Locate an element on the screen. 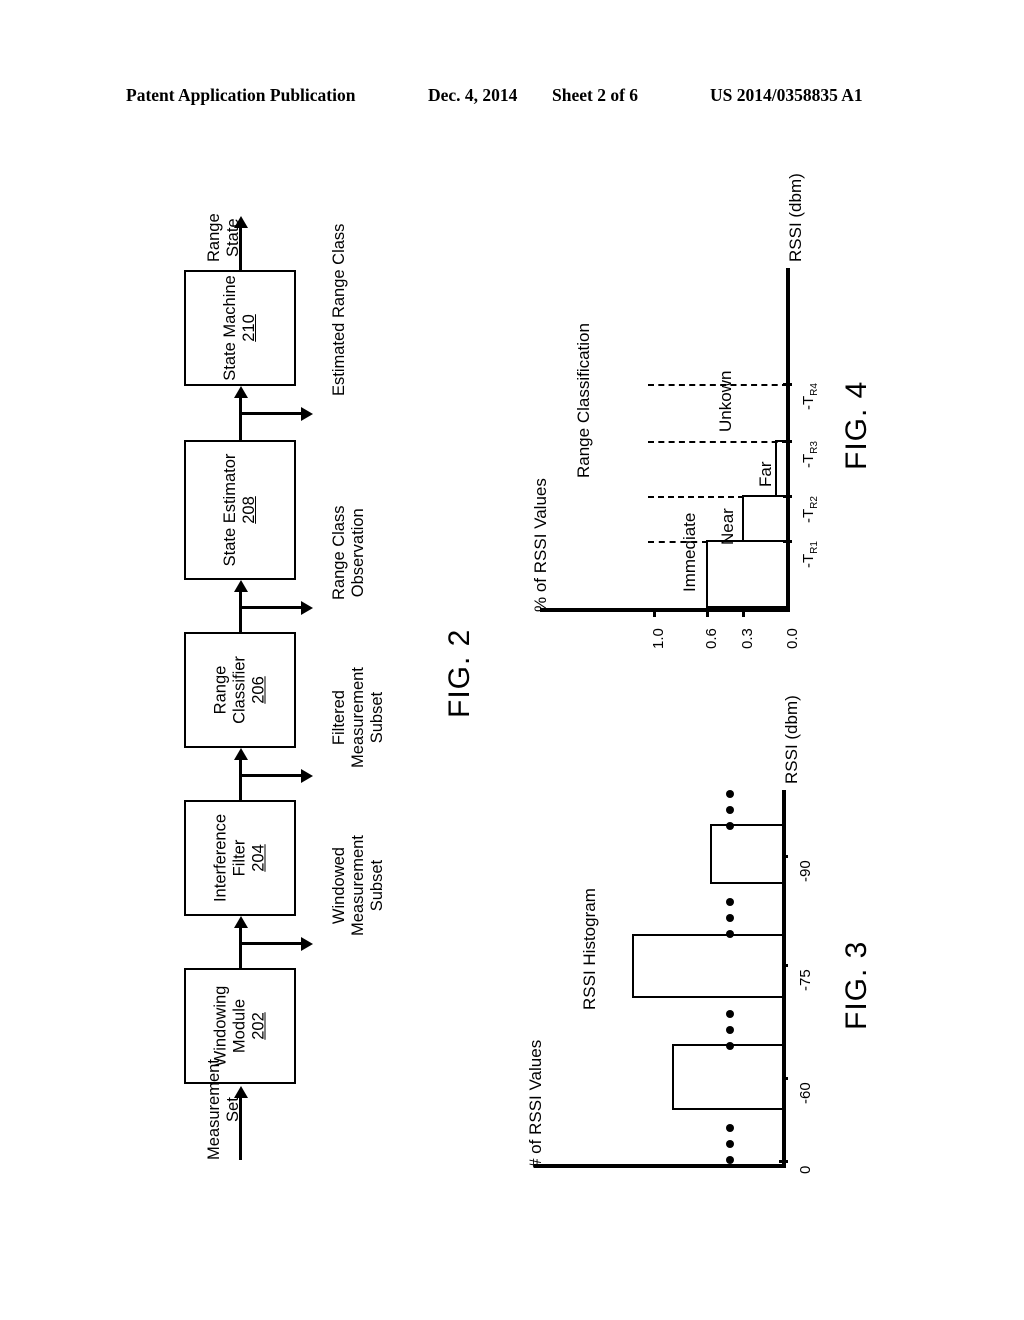  fig4-threshold-tick-TR4 is located at coordinates (787, 384).